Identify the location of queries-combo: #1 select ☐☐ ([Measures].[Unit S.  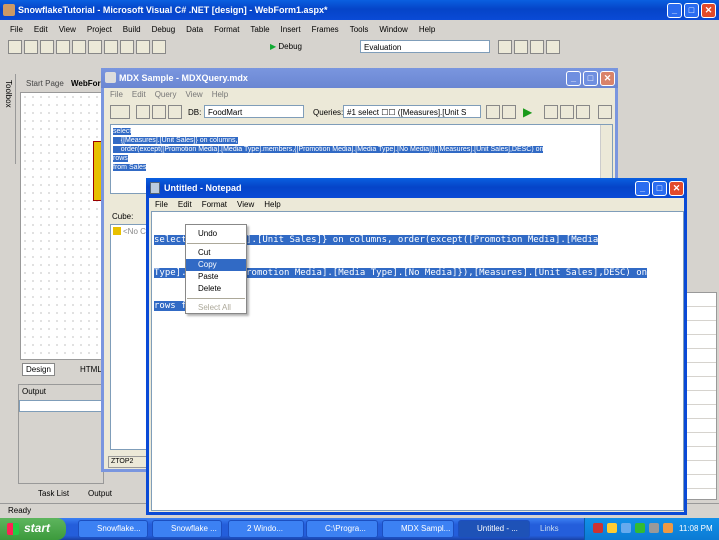
(412, 111).